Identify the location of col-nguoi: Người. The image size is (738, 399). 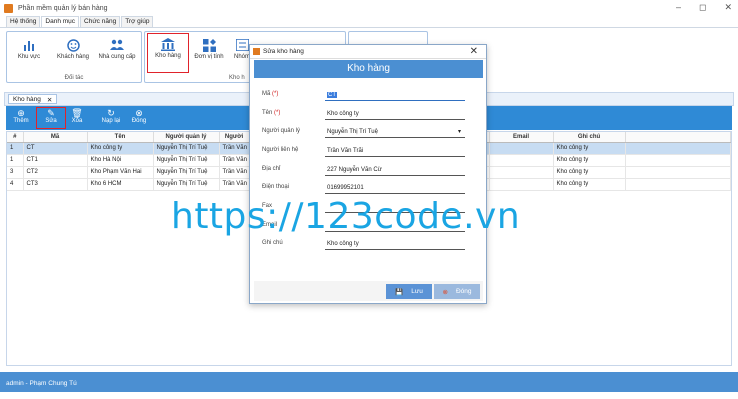
(234, 137).